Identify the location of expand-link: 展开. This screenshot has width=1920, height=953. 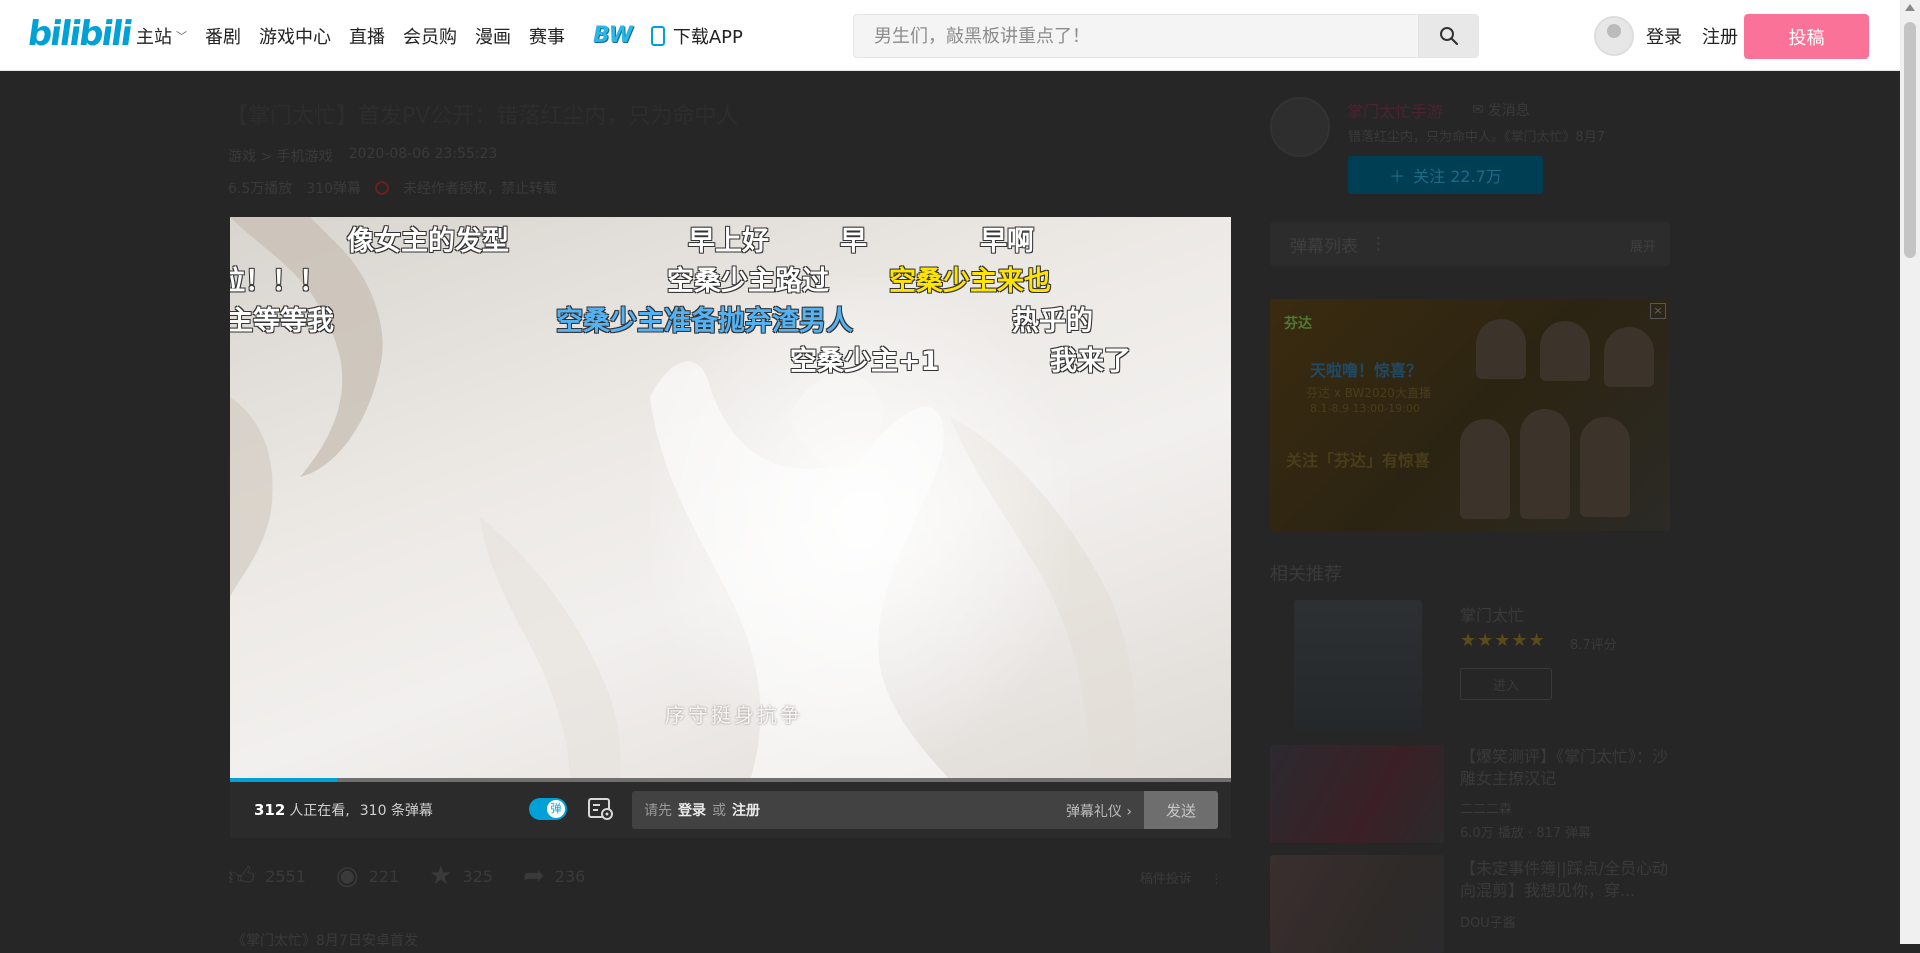
(1643, 245).